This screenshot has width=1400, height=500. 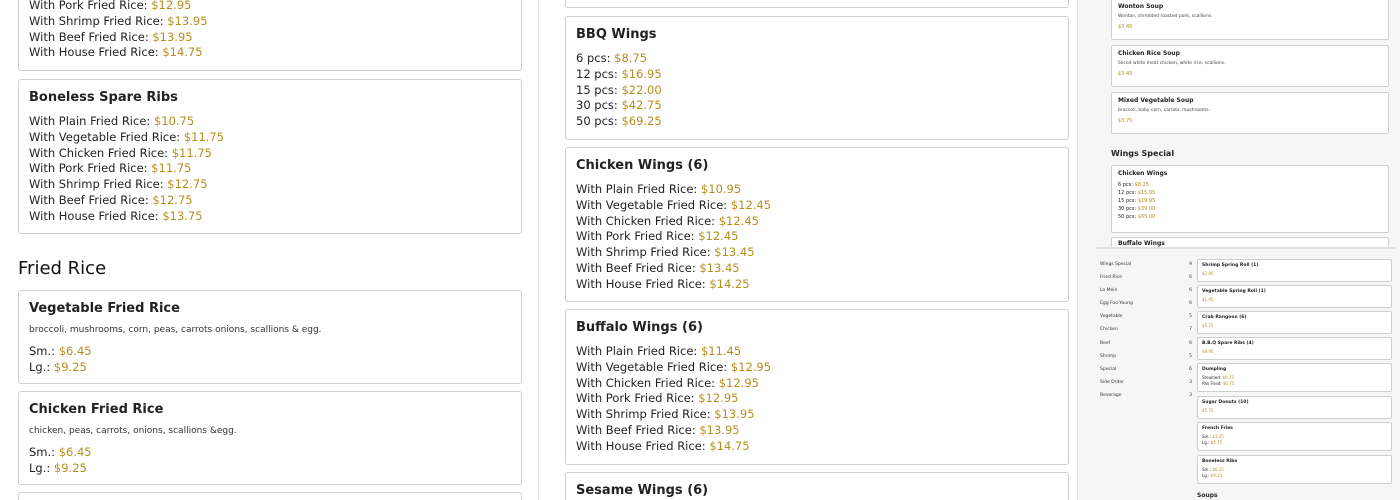 I want to click on section-title-fried-rice: Fried Rice, so click(x=62, y=268).